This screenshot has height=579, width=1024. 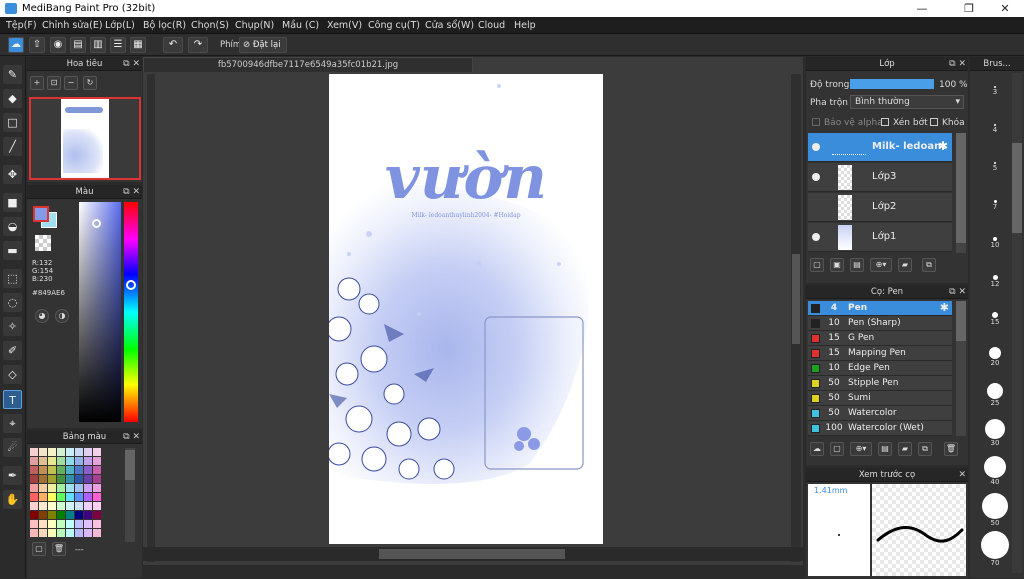 What do you see at coordinates (98, 45) in the screenshot?
I see `document-icon: ▥` at bounding box center [98, 45].